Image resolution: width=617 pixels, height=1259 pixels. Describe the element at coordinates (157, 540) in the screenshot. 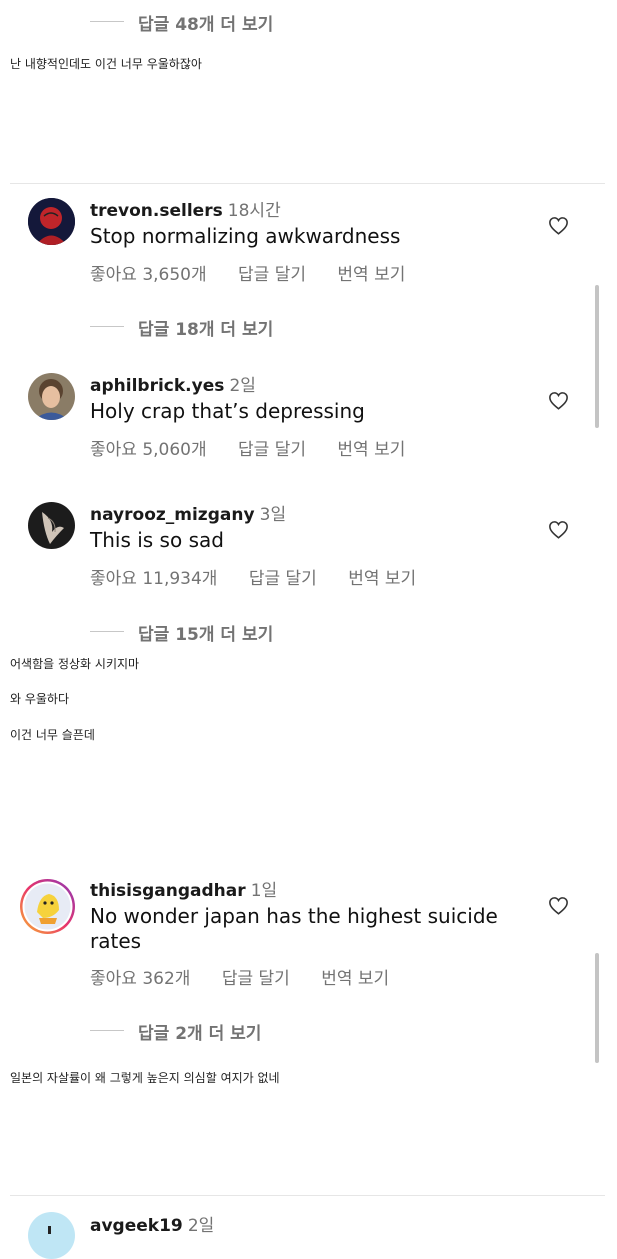

I see `comment-text: This is so sad` at that location.